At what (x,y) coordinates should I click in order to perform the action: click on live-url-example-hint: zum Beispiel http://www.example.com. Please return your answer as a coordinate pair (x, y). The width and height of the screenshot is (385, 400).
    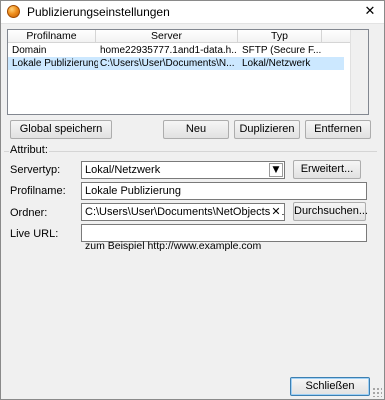
    Looking at the image, I should click on (173, 246).